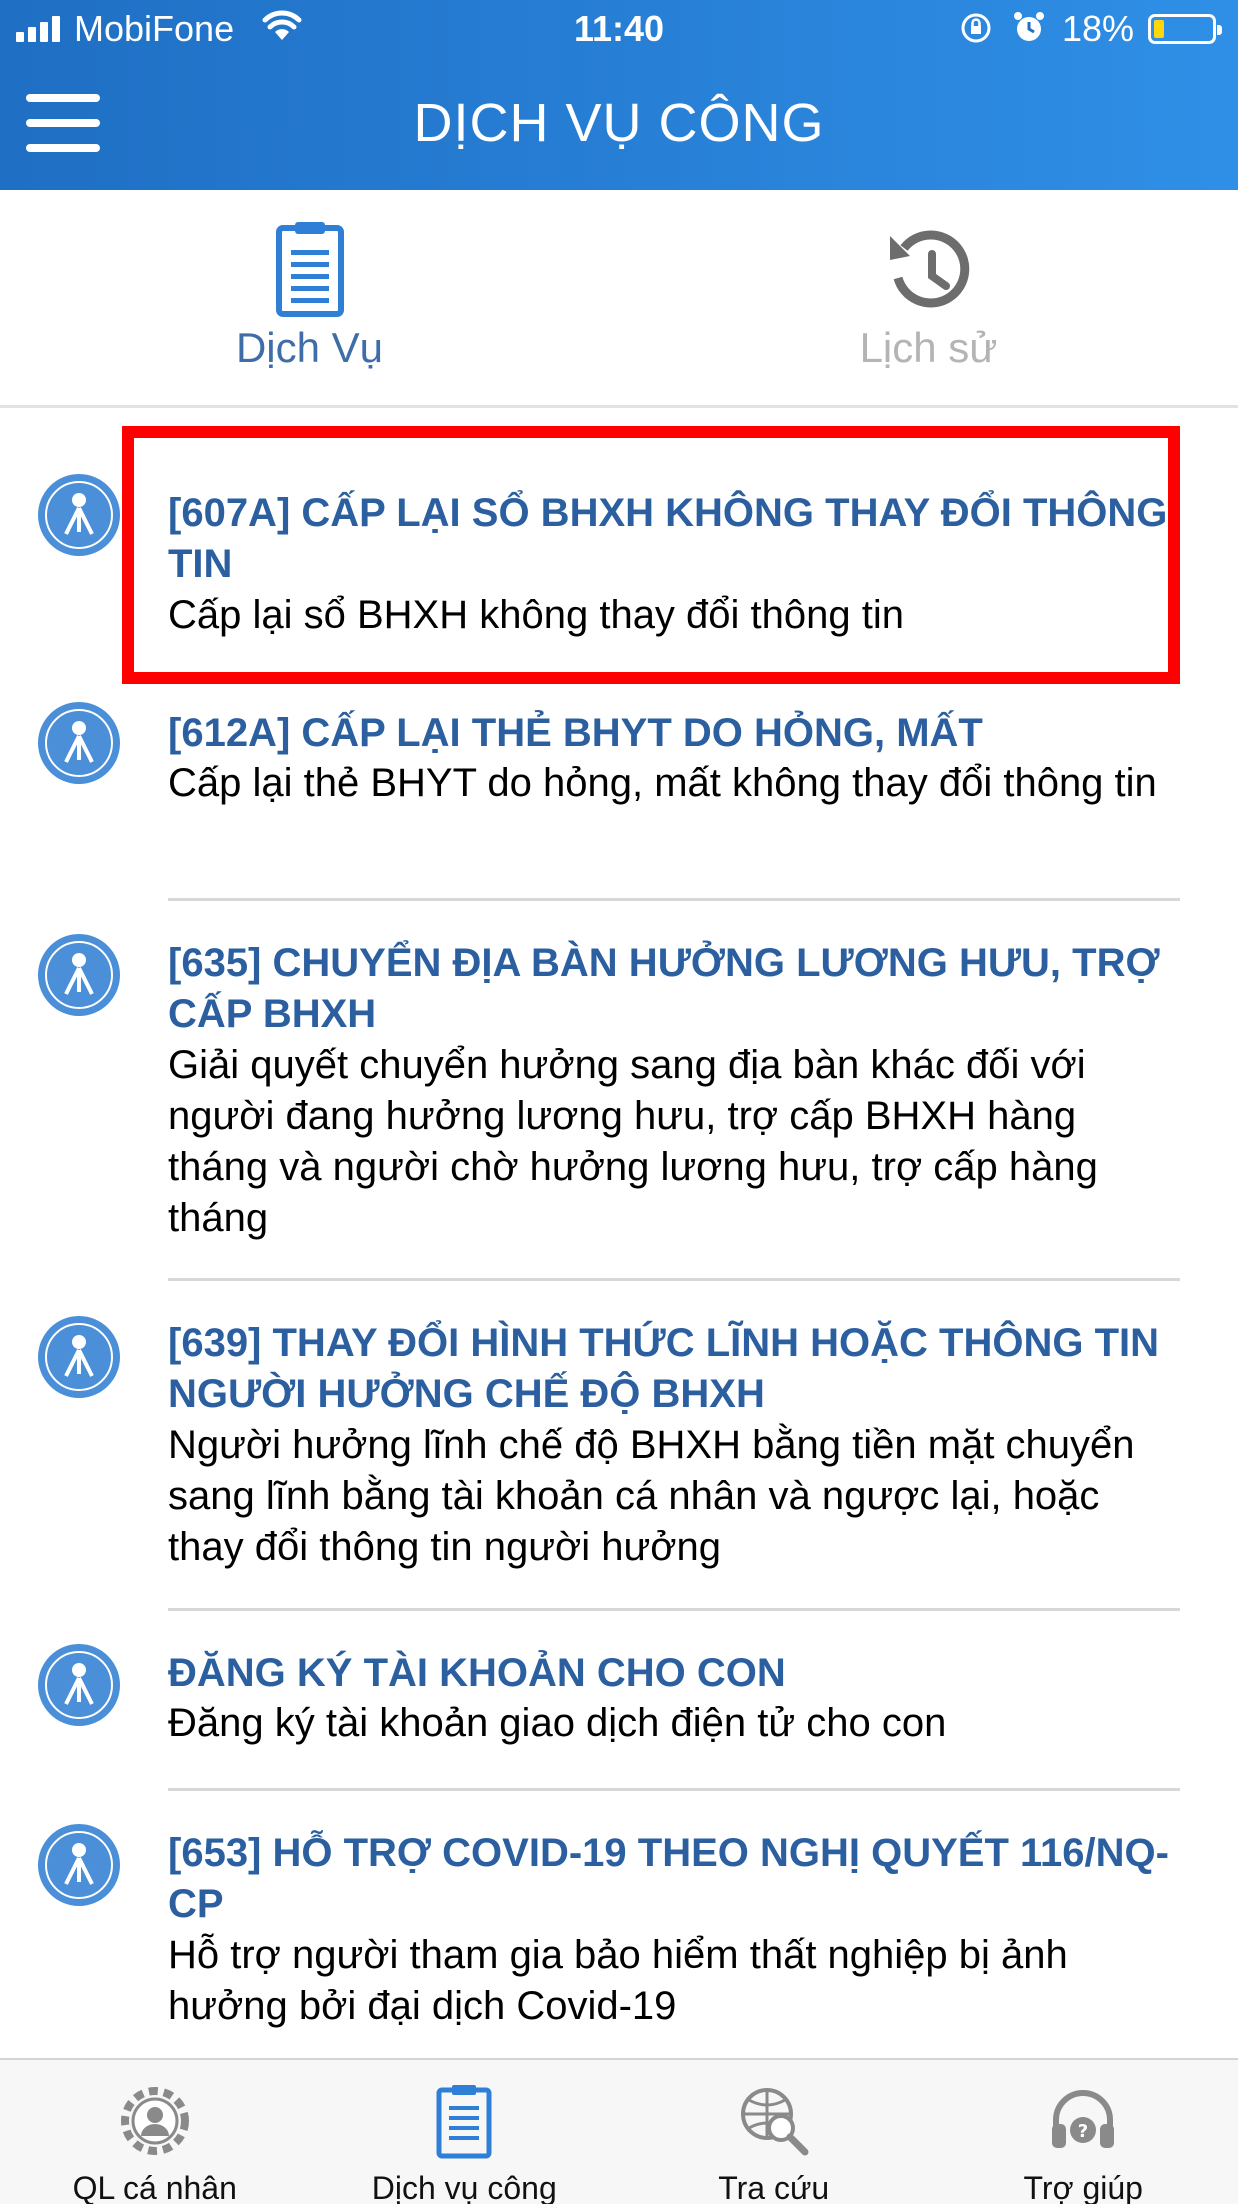  Describe the element at coordinates (464, 2187) in the screenshot. I see `nav-public-services-label: Dịch vụ công` at that location.